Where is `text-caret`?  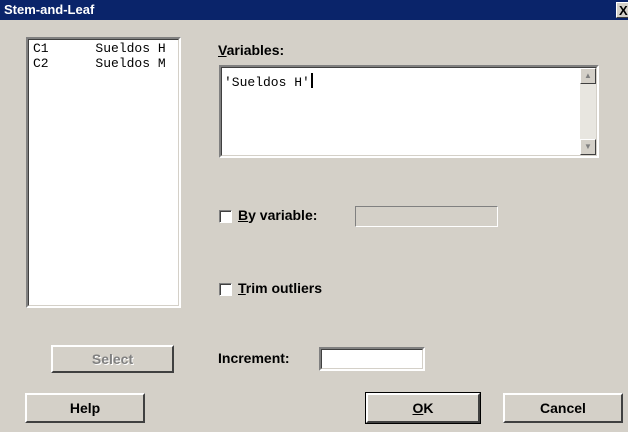 text-caret is located at coordinates (311, 80).